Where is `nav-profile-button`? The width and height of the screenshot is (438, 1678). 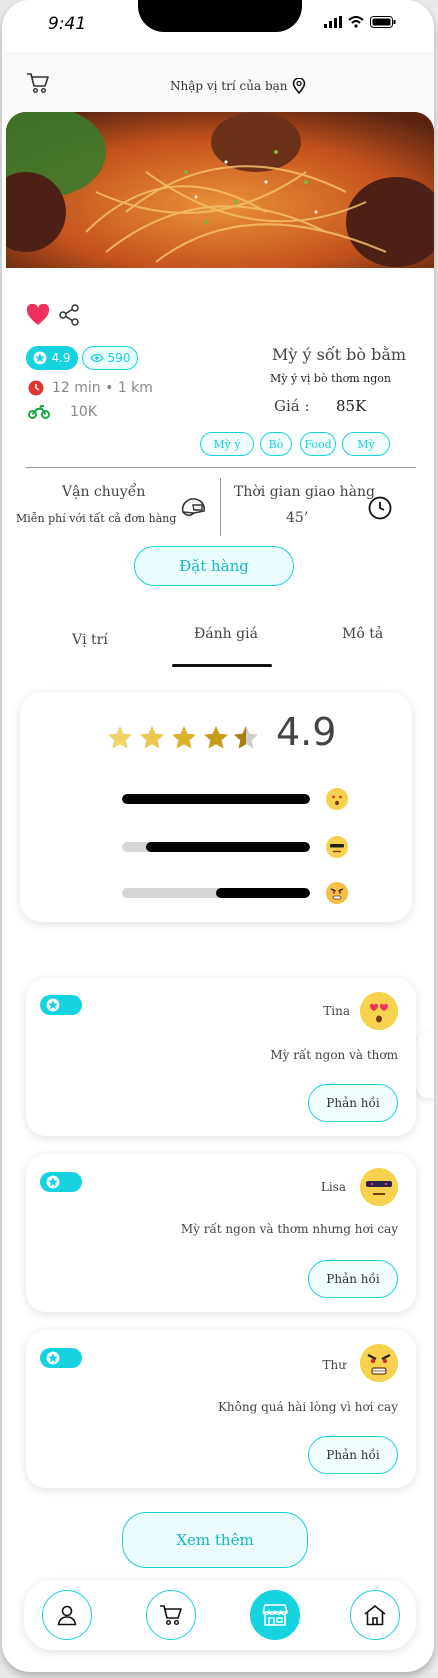
nav-profile-button is located at coordinates (67, 1615).